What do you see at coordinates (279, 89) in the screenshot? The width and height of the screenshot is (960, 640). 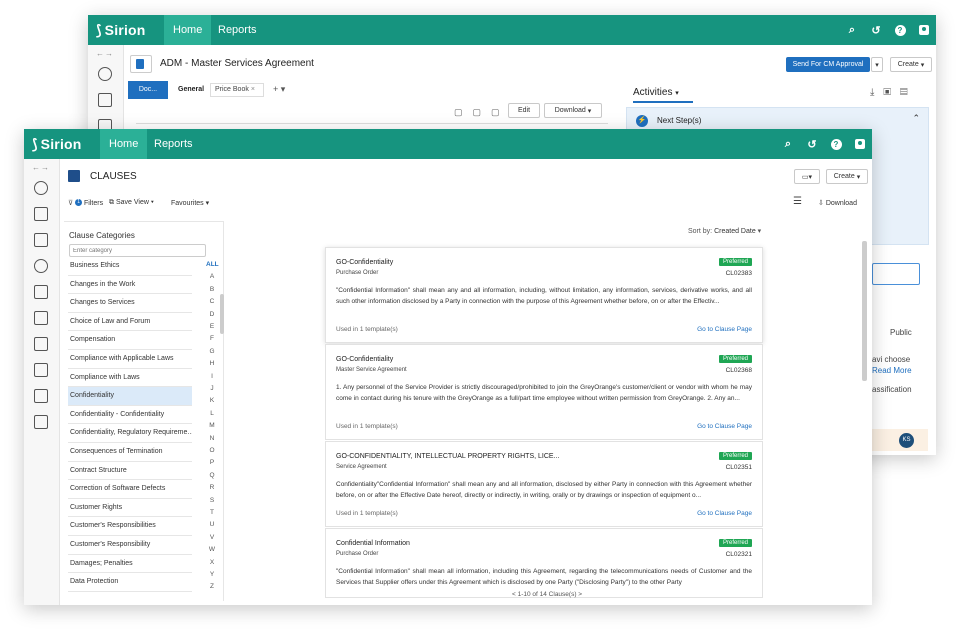 I see `add-tab-icon: + ▾` at bounding box center [279, 89].